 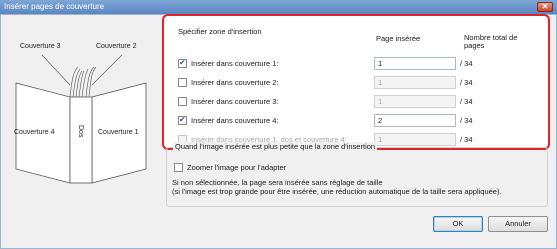 What do you see at coordinates (518, 224) in the screenshot?
I see `cancel-button: Annuler` at bounding box center [518, 224].